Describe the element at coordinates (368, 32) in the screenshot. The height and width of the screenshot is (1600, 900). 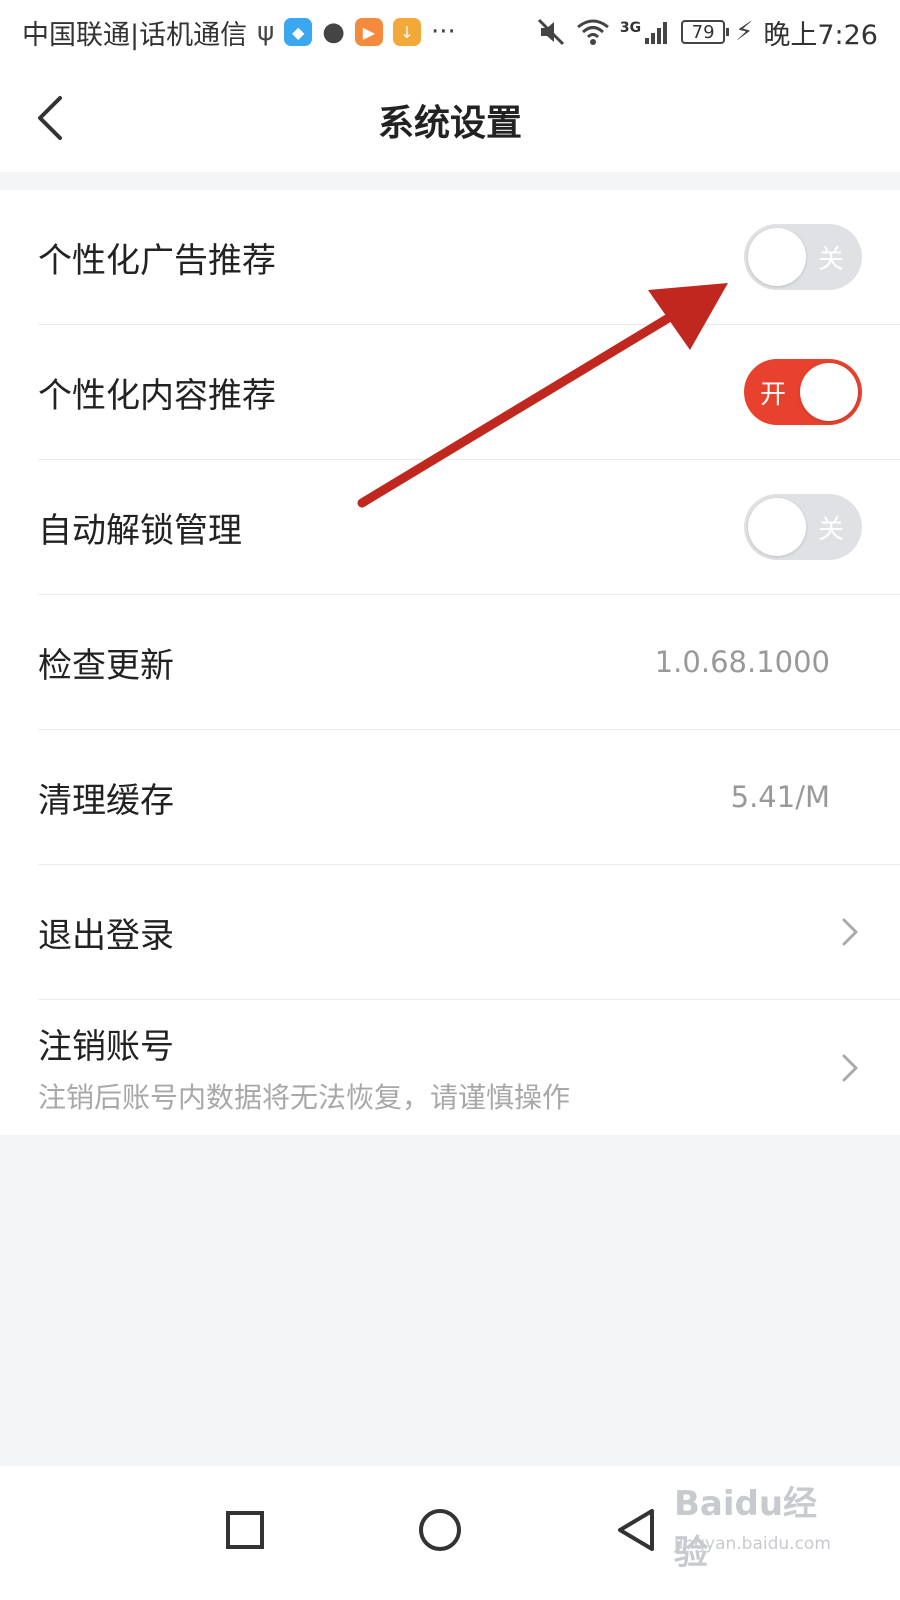
I see `video-app-icon: ▶` at that location.